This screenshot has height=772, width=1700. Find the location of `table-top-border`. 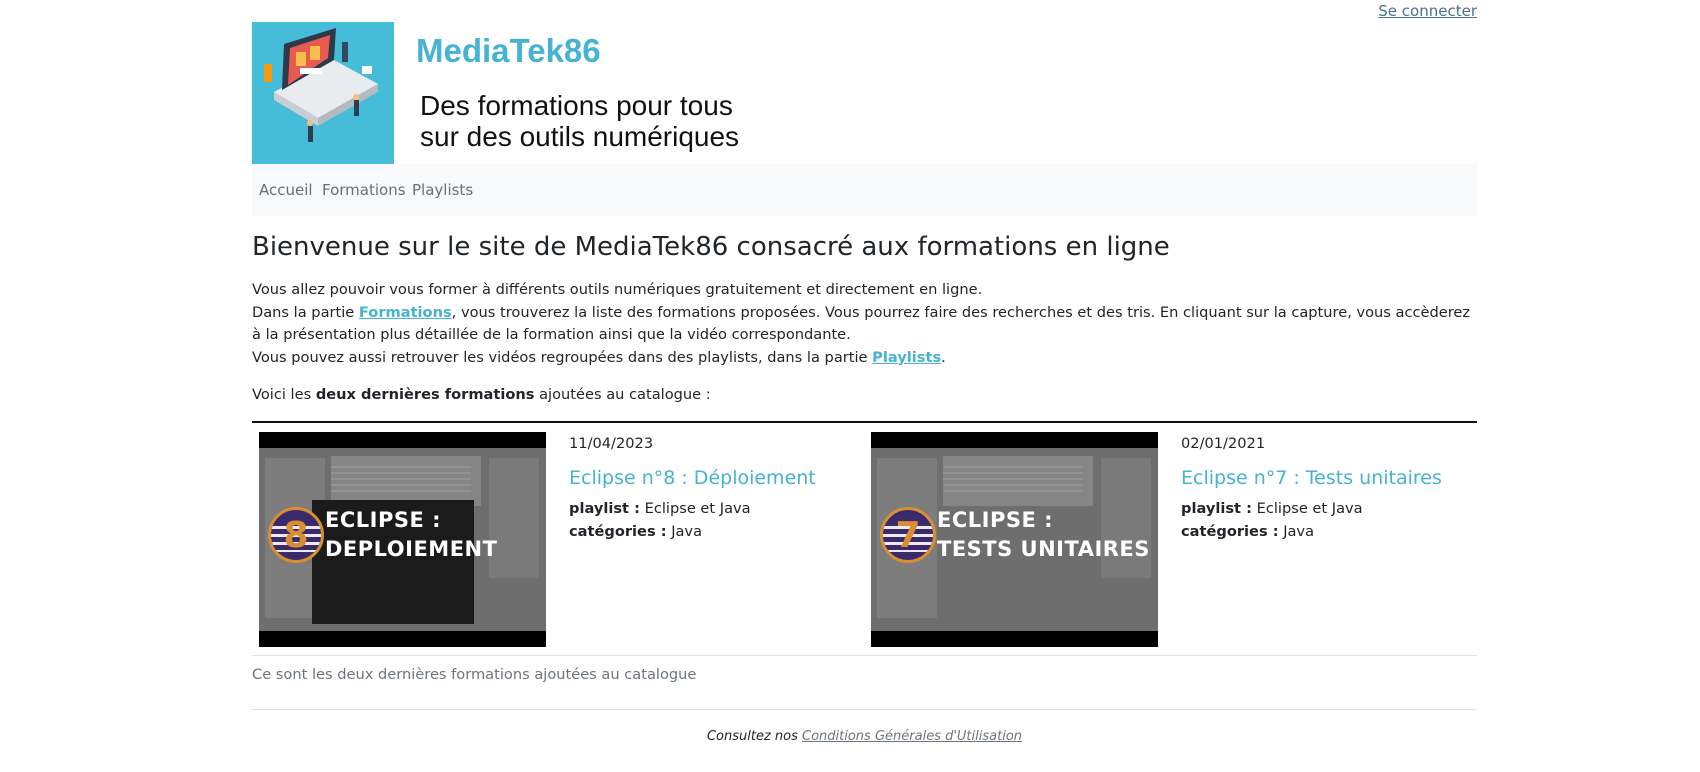

table-top-border is located at coordinates (864, 422).